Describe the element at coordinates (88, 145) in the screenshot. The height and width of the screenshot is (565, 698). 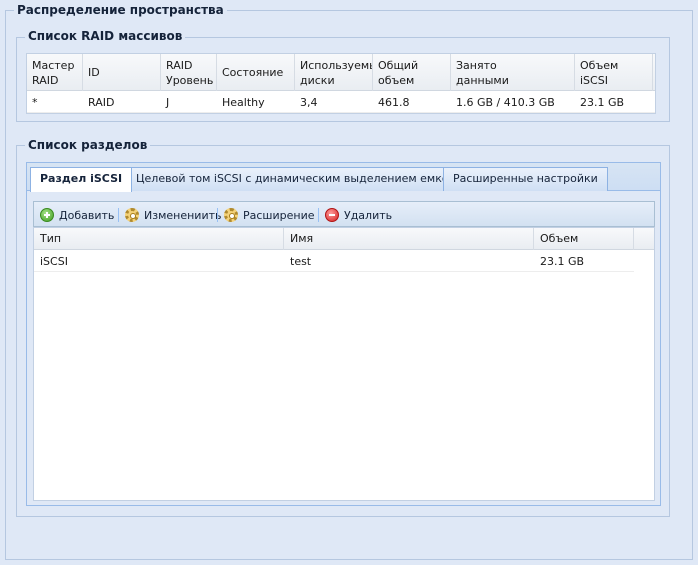
I see `partition-list-title: Список разделов` at that location.